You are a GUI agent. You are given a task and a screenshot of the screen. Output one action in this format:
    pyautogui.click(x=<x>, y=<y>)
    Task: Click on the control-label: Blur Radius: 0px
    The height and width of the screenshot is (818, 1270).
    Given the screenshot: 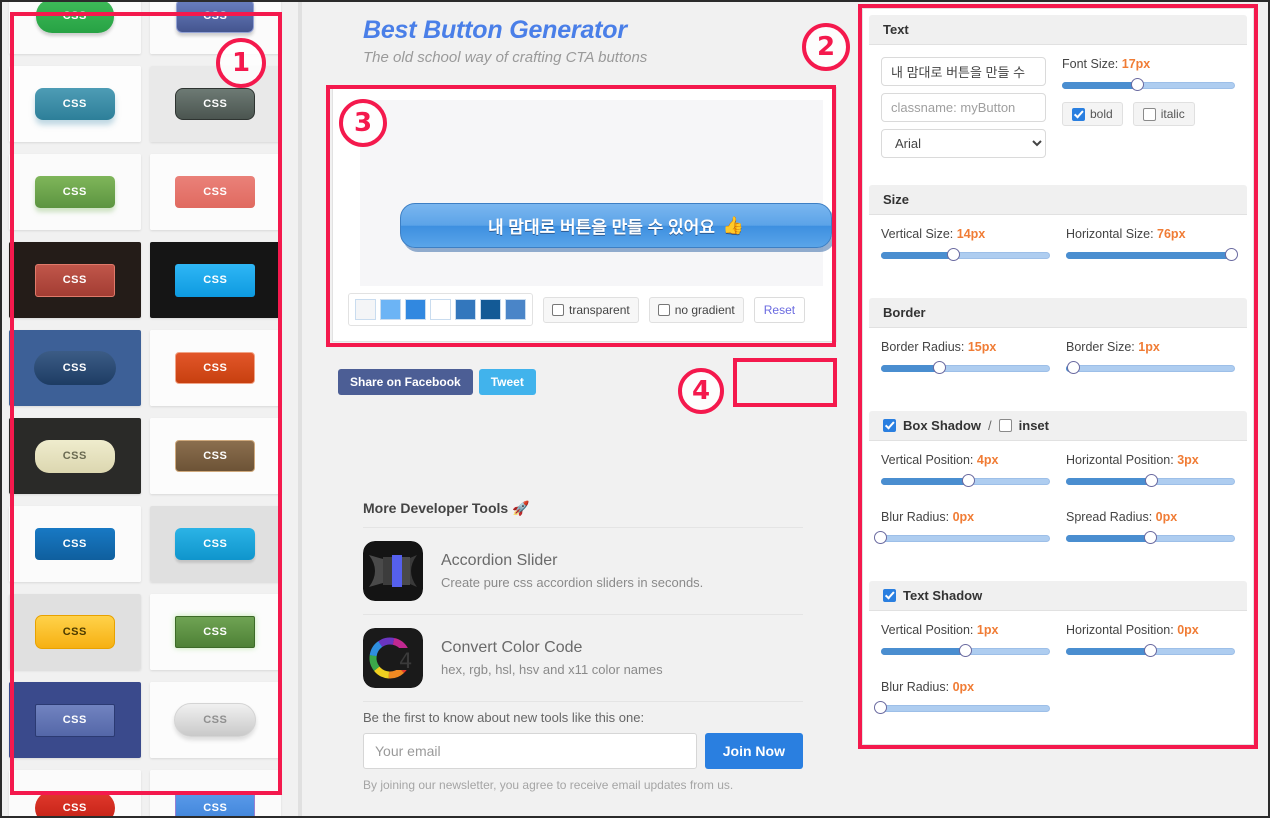 What is the action you would take?
    pyautogui.click(x=965, y=687)
    